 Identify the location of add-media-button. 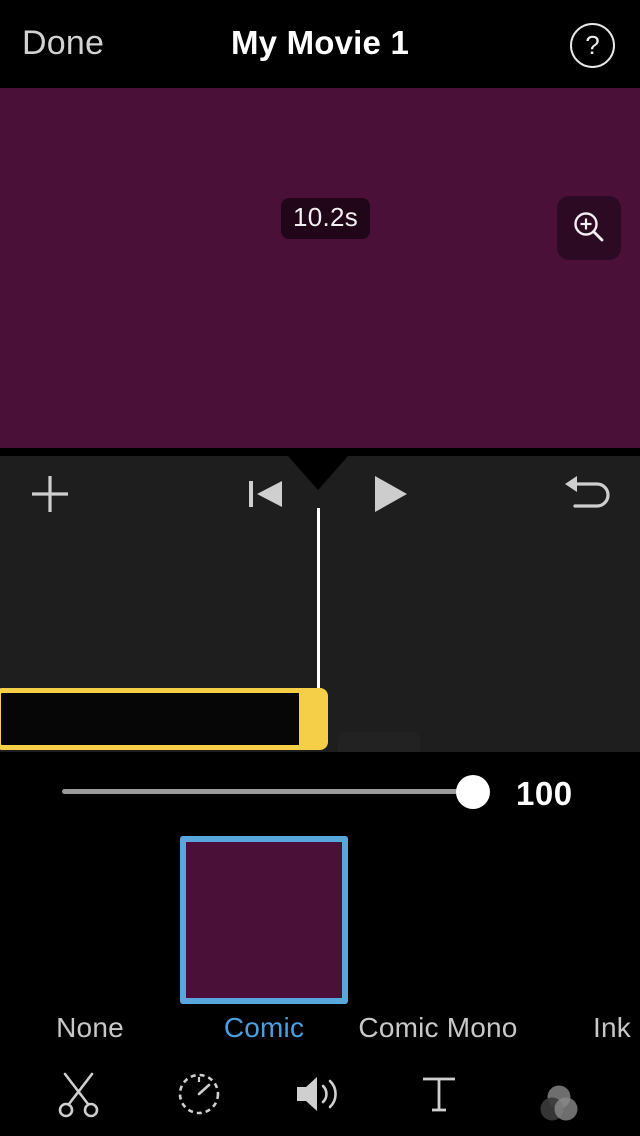
(50, 494).